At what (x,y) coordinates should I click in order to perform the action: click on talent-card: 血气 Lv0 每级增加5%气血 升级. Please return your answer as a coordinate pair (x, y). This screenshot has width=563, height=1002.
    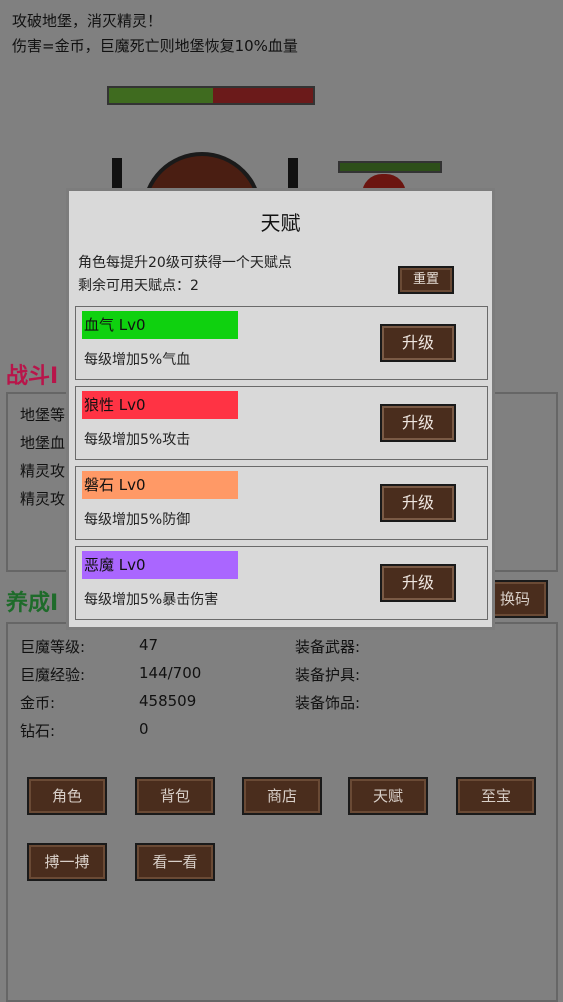
    Looking at the image, I should click on (281, 343).